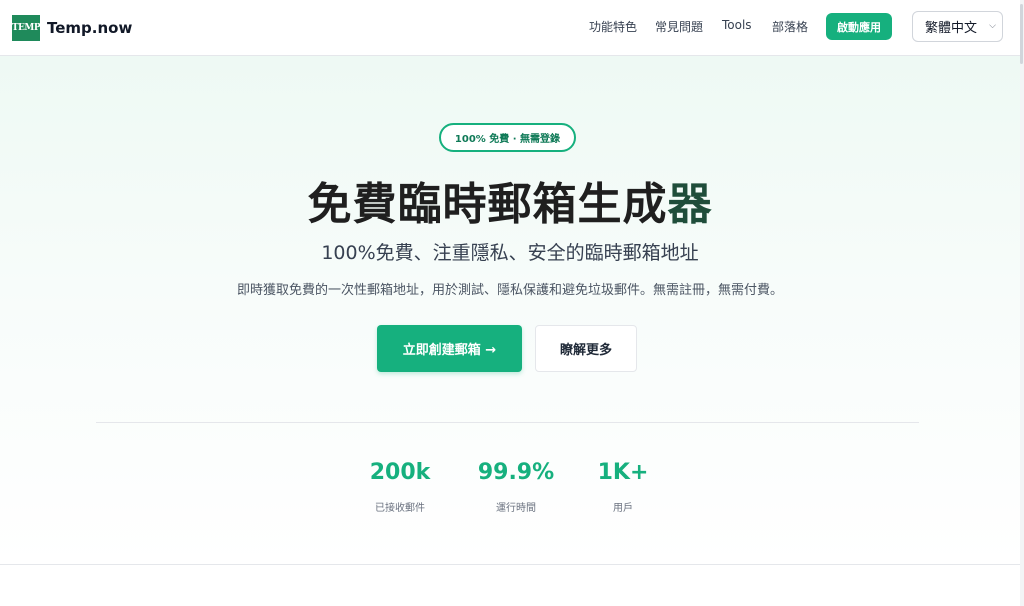  What do you see at coordinates (516, 508) in the screenshot?
I see `stat-label: 運行時間` at bounding box center [516, 508].